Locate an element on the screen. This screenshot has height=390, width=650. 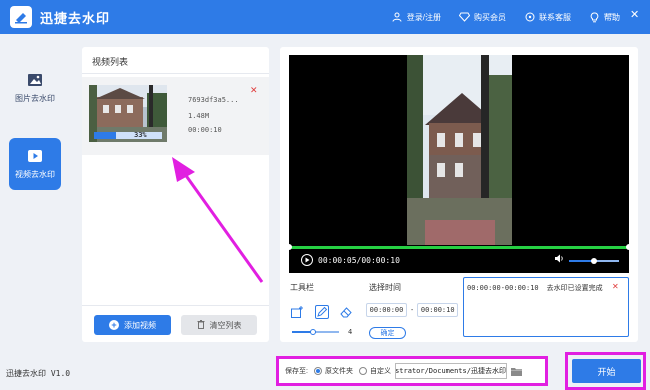
watermark-log: 00:00:00-00:00:10 去水印已设置完成 ✕ is located at coordinates (546, 307).